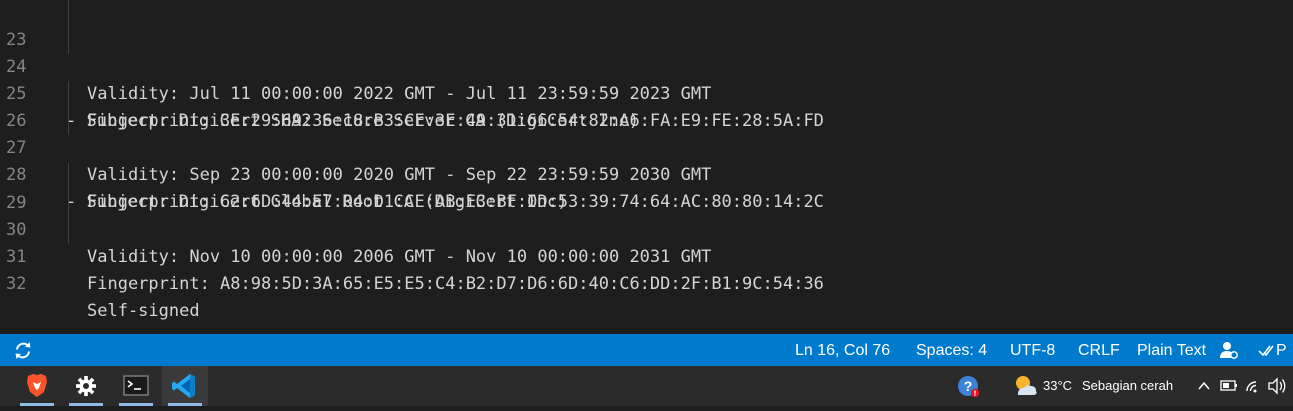 This screenshot has width=1293, height=411. I want to click on taskbar: ? 33°C Sebagian cerah, so click(646, 386).